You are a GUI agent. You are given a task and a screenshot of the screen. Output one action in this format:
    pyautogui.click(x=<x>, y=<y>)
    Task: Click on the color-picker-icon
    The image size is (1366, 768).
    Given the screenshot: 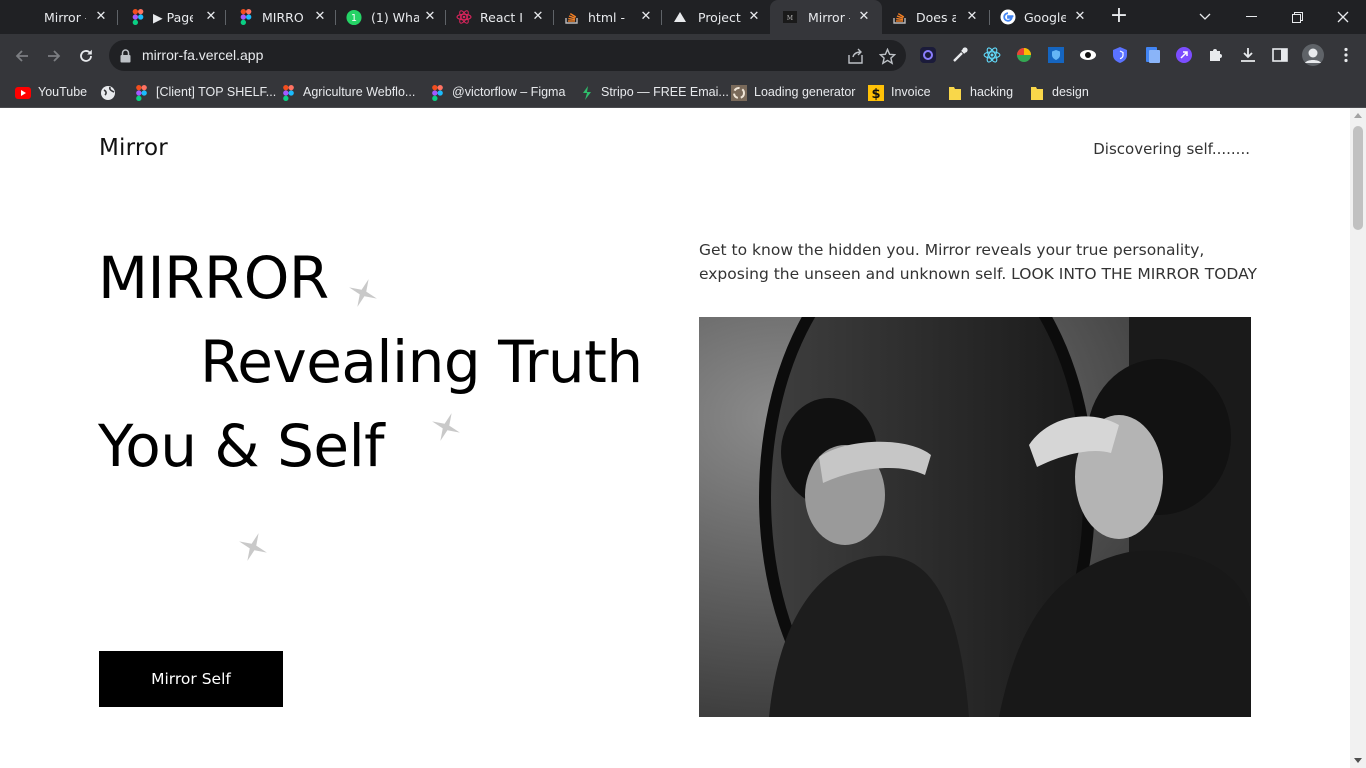 What is the action you would take?
    pyautogui.click(x=960, y=55)
    